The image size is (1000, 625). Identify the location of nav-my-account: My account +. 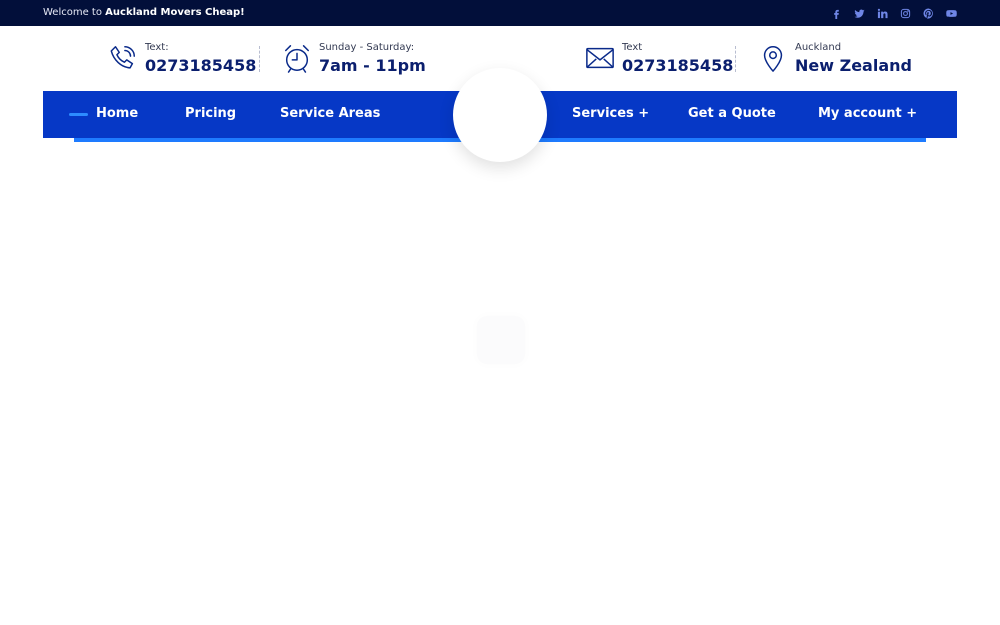
(867, 113).